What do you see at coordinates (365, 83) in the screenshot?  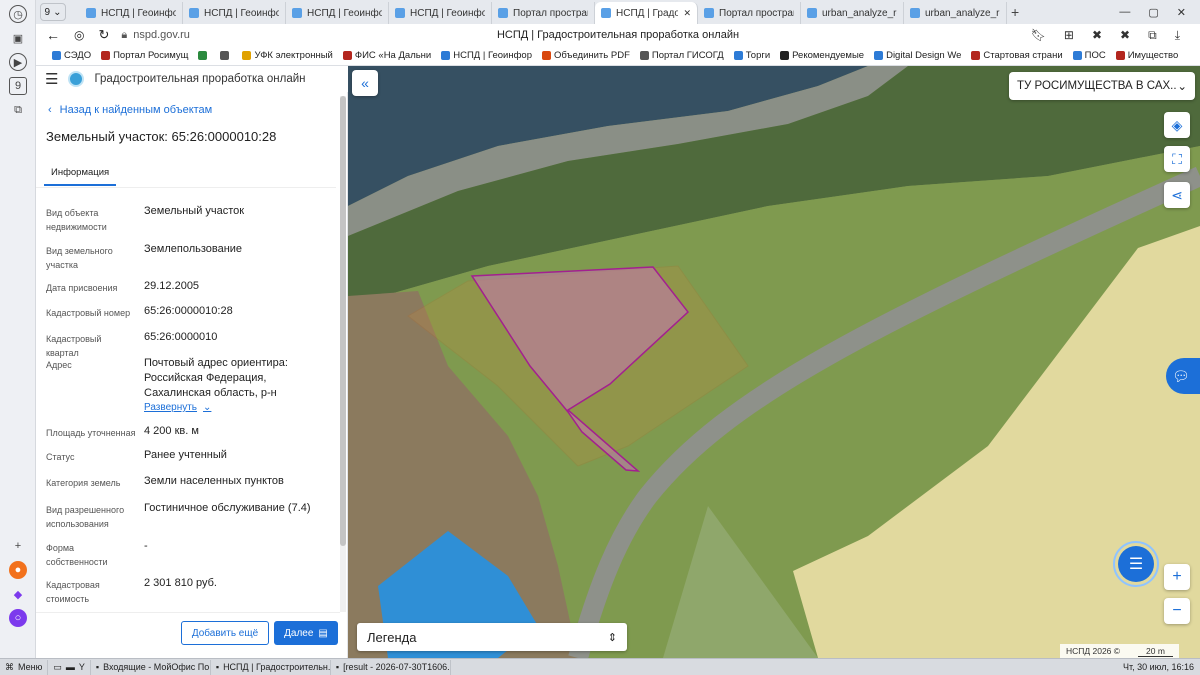 I see `collapse-panel-button: «` at bounding box center [365, 83].